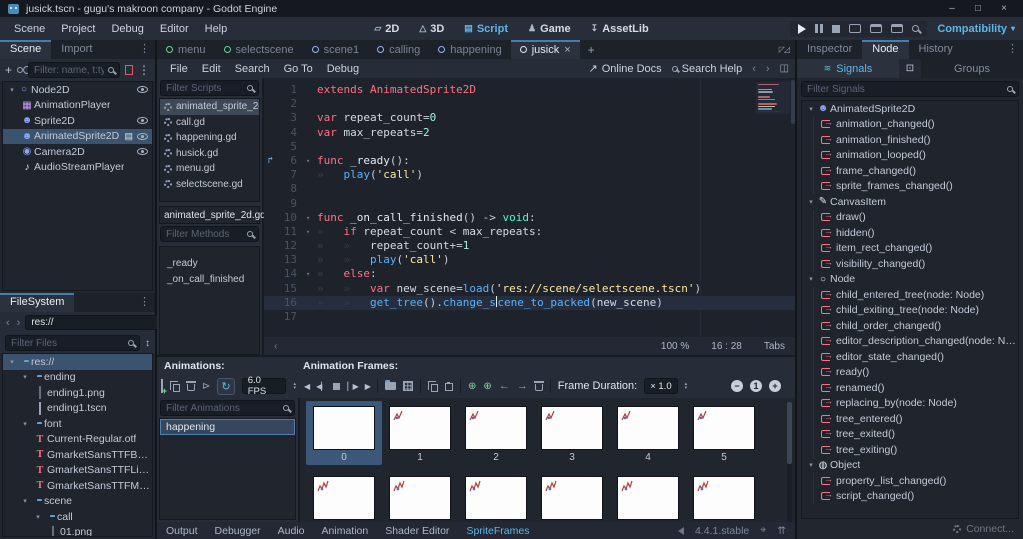 The height and width of the screenshot is (539, 1023). What do you see at coordinates (26, 49) in the screenshot?
I see `dock-tab: Scene` at bounding box center [26, 49].